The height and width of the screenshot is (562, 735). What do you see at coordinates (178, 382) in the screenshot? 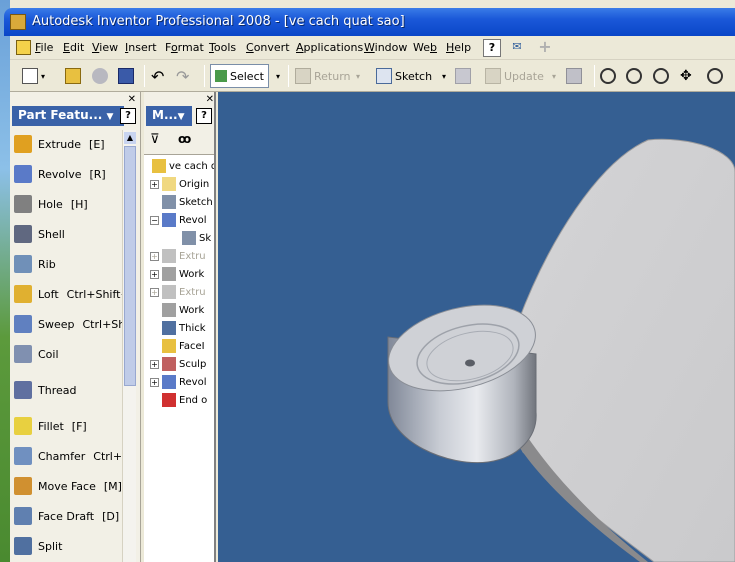
I see `browser-node: + Revol` at bounding box center [178, 382].